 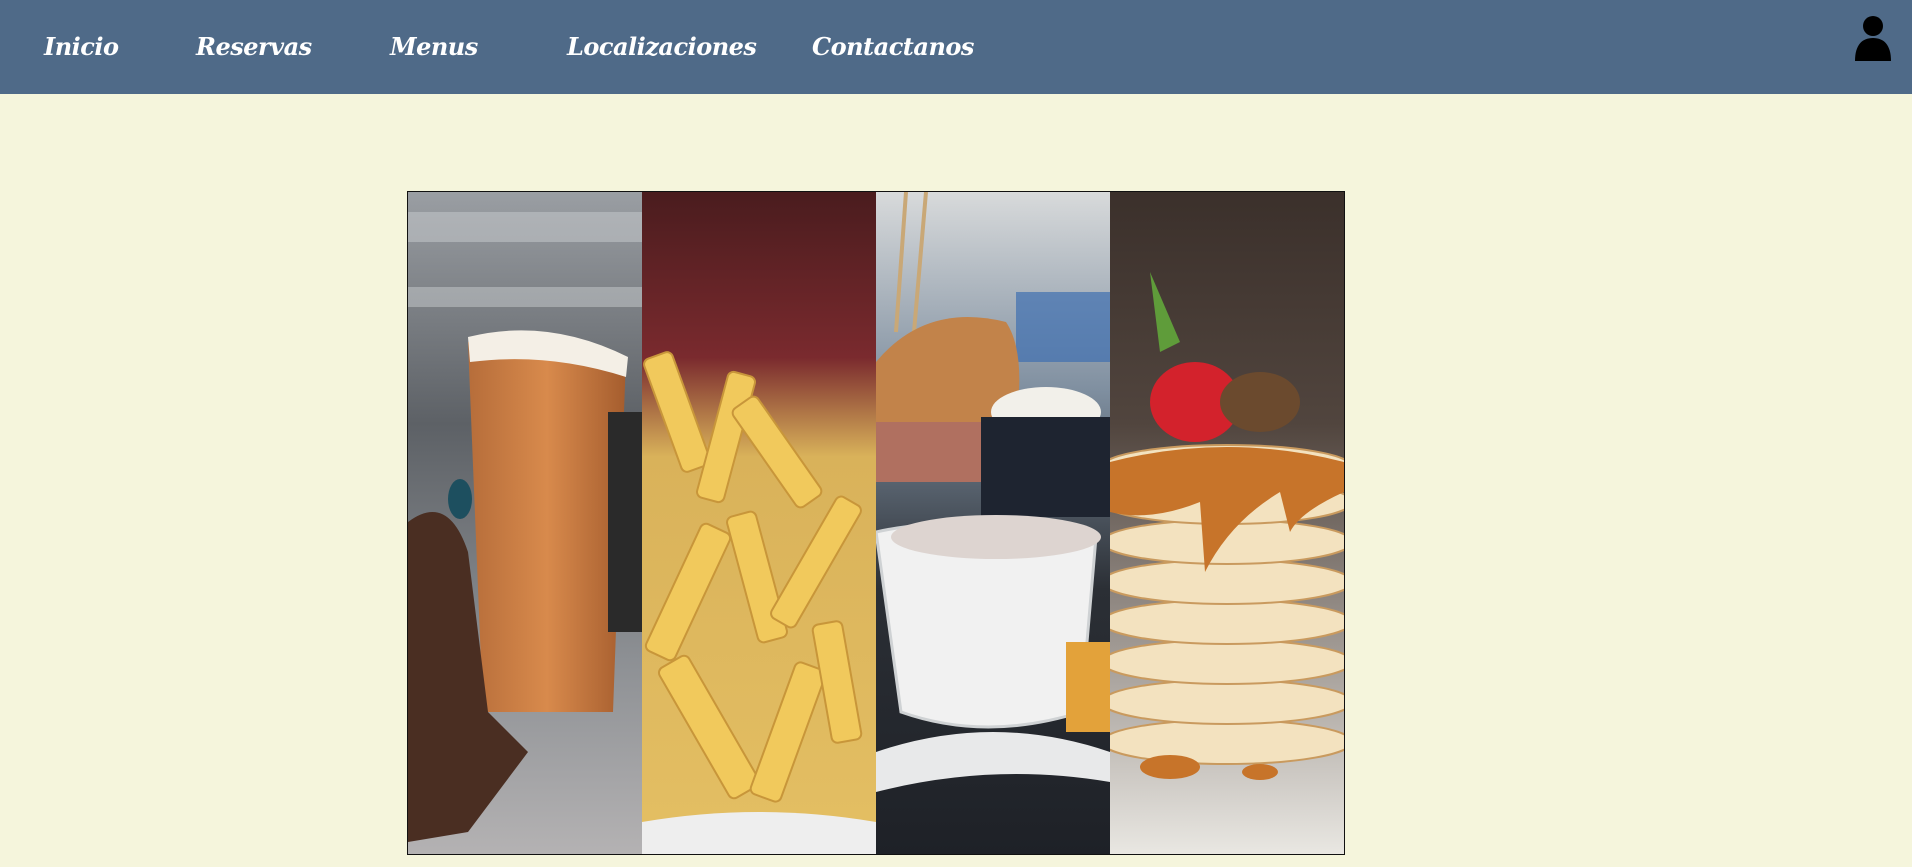 What do you see at coordinates (434, 46) in the screenshot?
I see `nav-menus: Menus` at bounding box center [434, 46].